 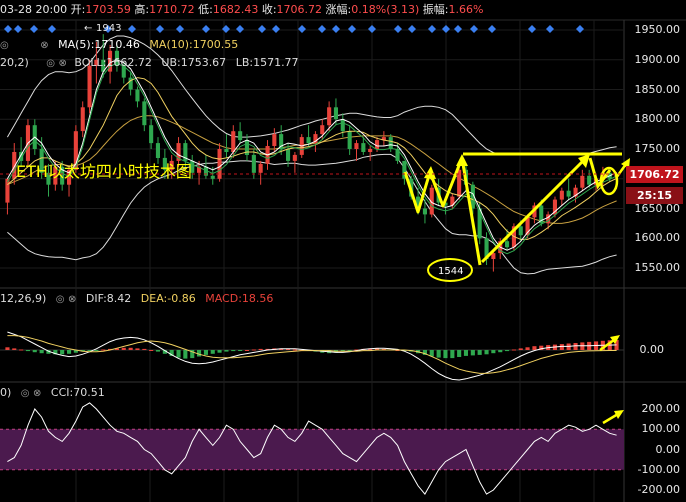 What do you see at coordinates (194, 62) in the screenshot?
I see `boll-ub-legend: UB:1753.67` at bounding box center [194, 62].